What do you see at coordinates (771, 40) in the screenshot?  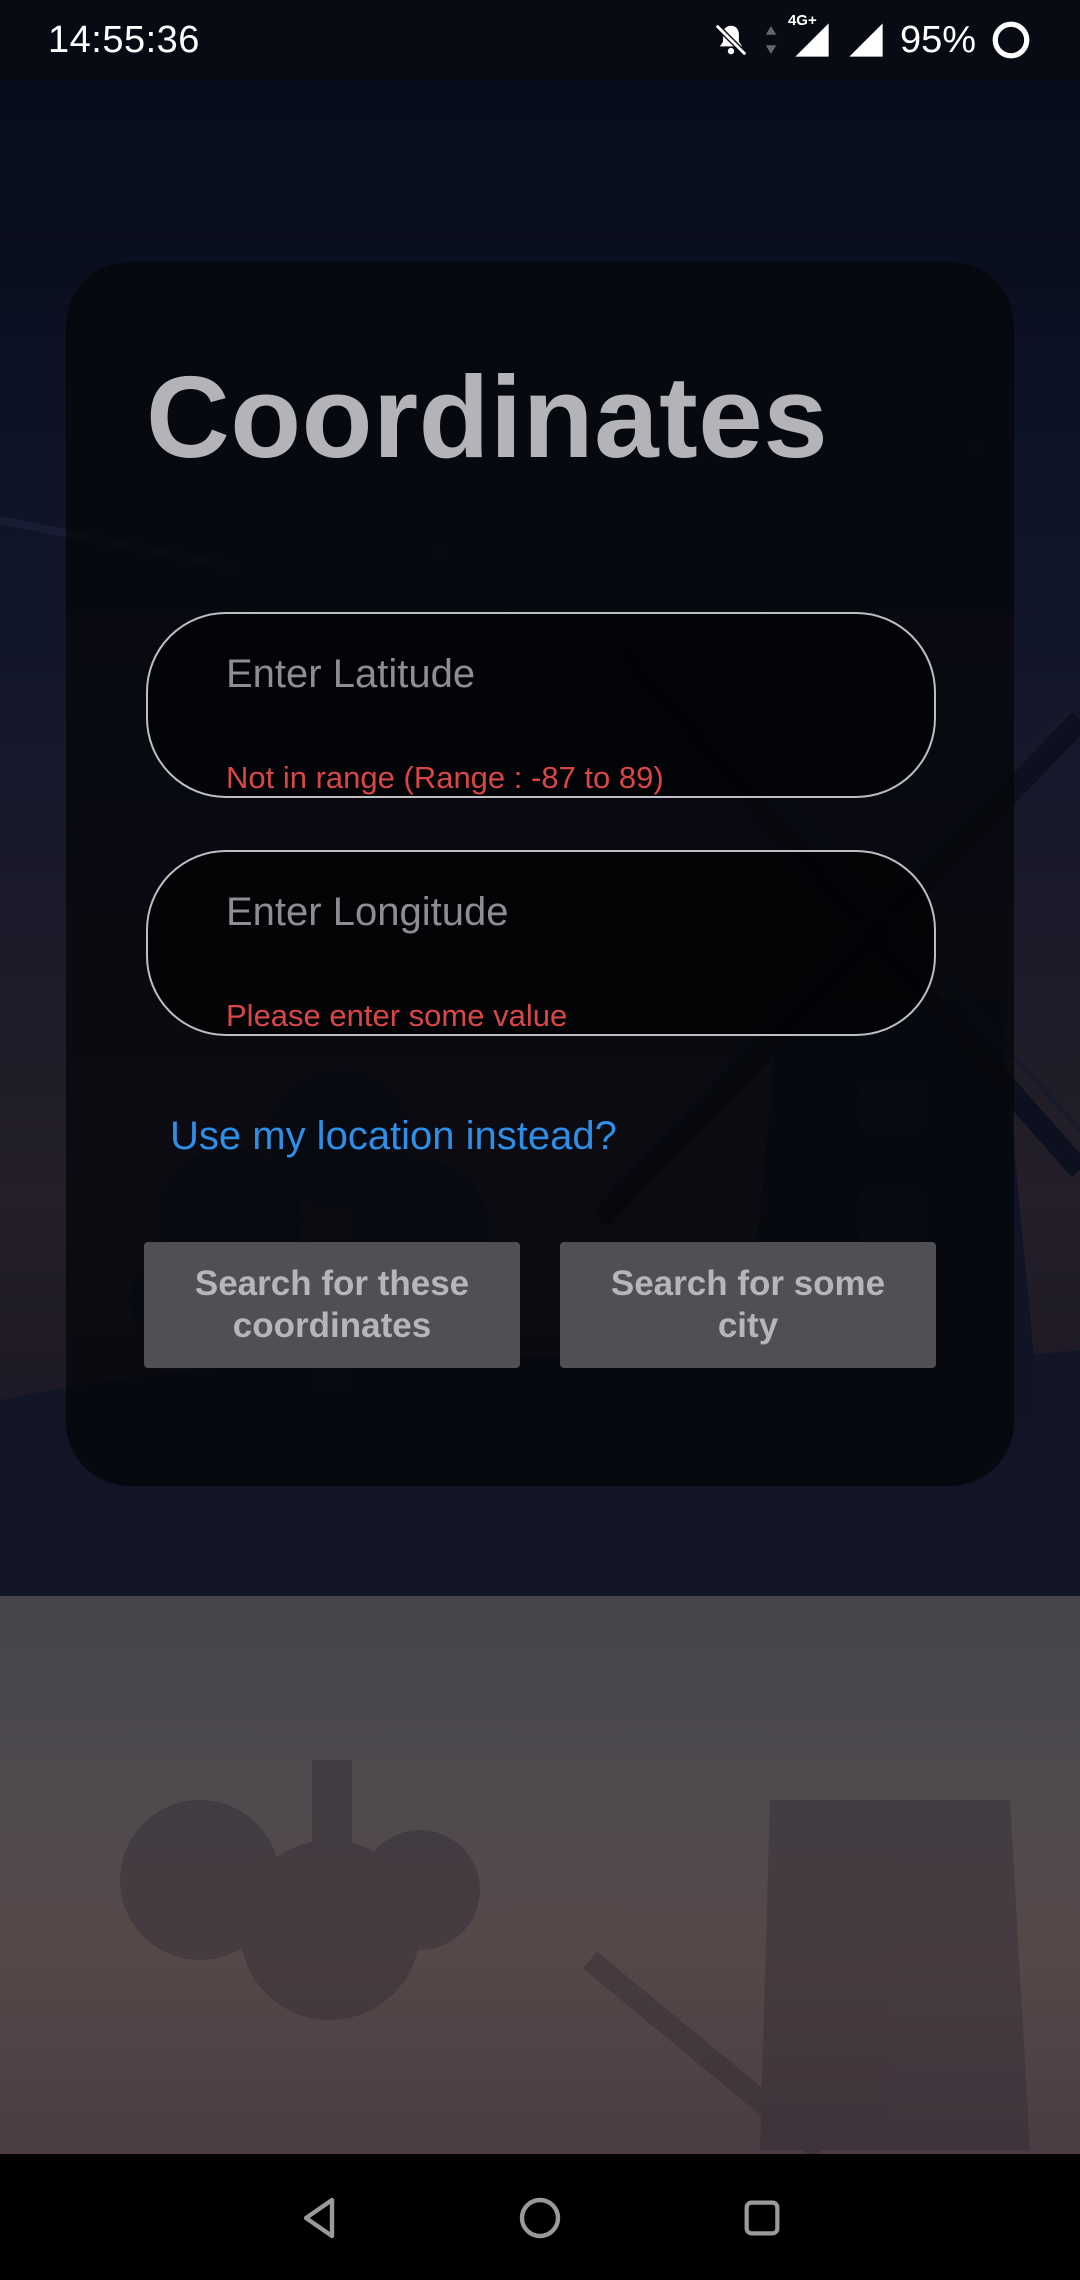 I see `data-arrows-icon` at bounding box center [771, 40].